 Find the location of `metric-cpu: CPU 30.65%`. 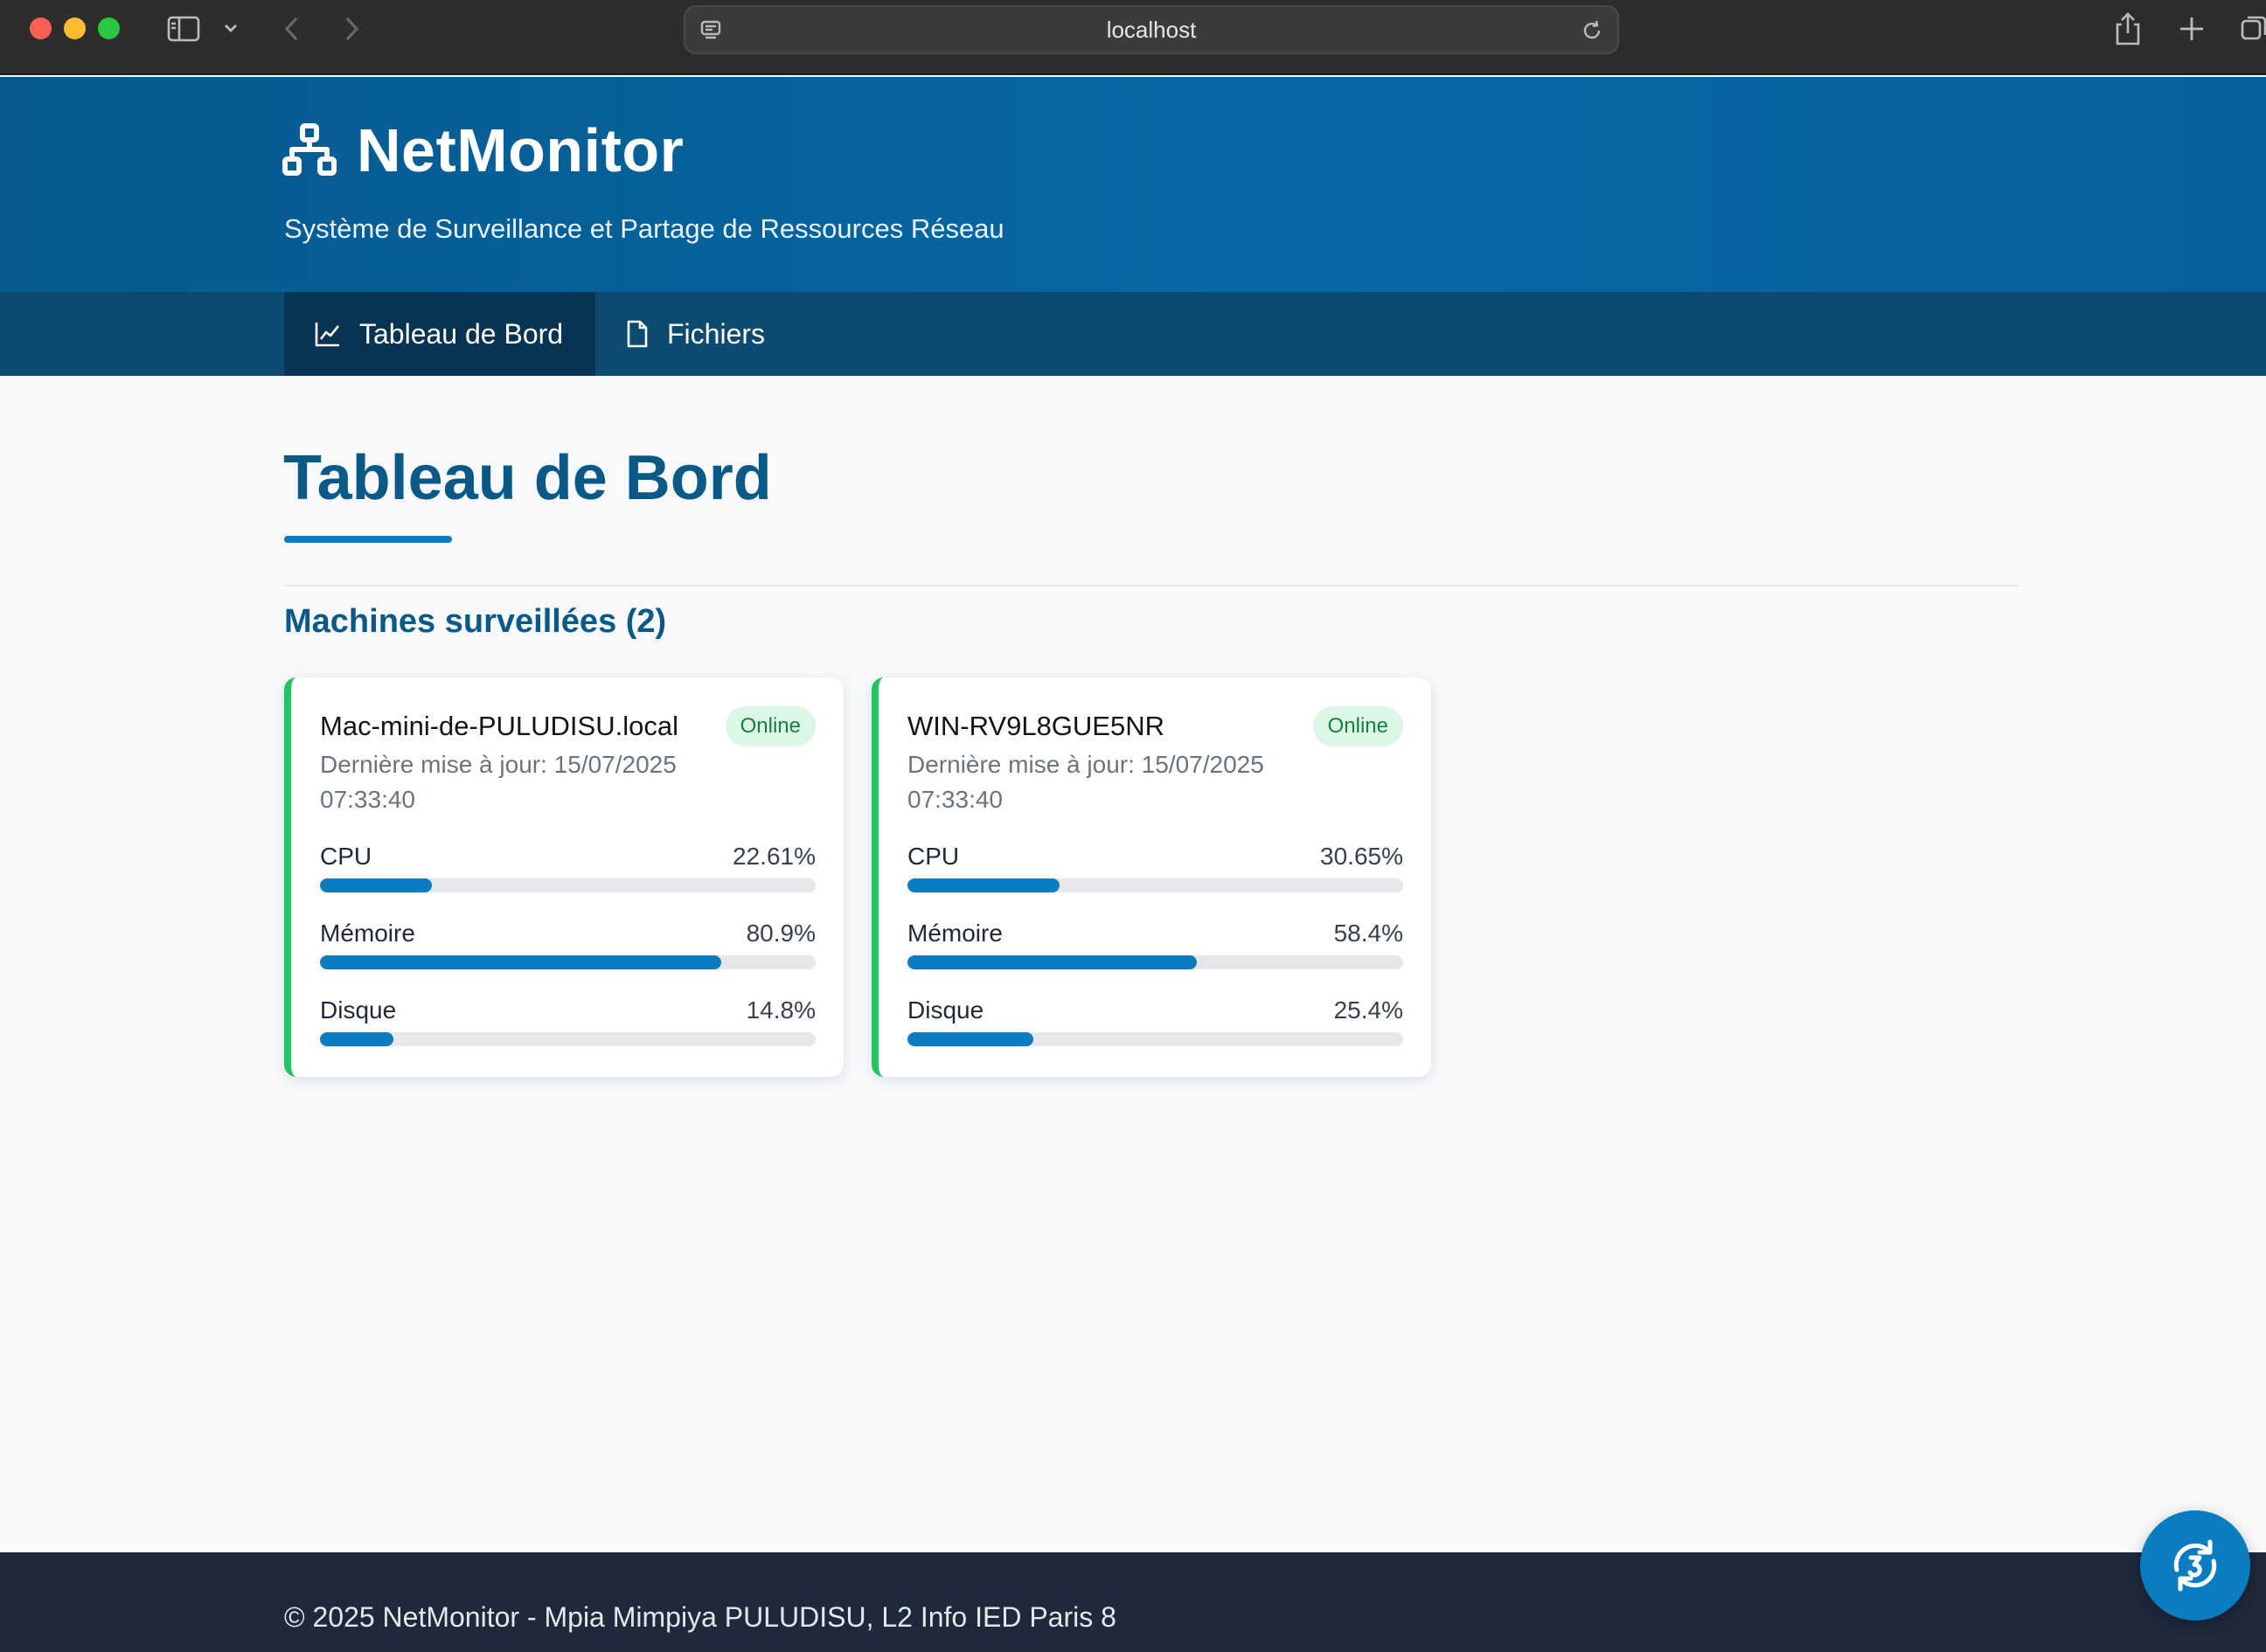

metric-cpu: CPU 30.65% is located at coordinates (1155, 874).